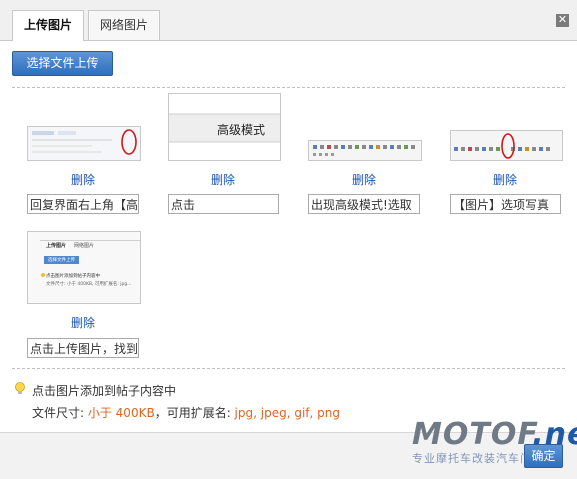  What do you see at coordinates (223, 179) in the screenshot?
I see `delete-link-2: 删除` at bounding box center [223, 179].